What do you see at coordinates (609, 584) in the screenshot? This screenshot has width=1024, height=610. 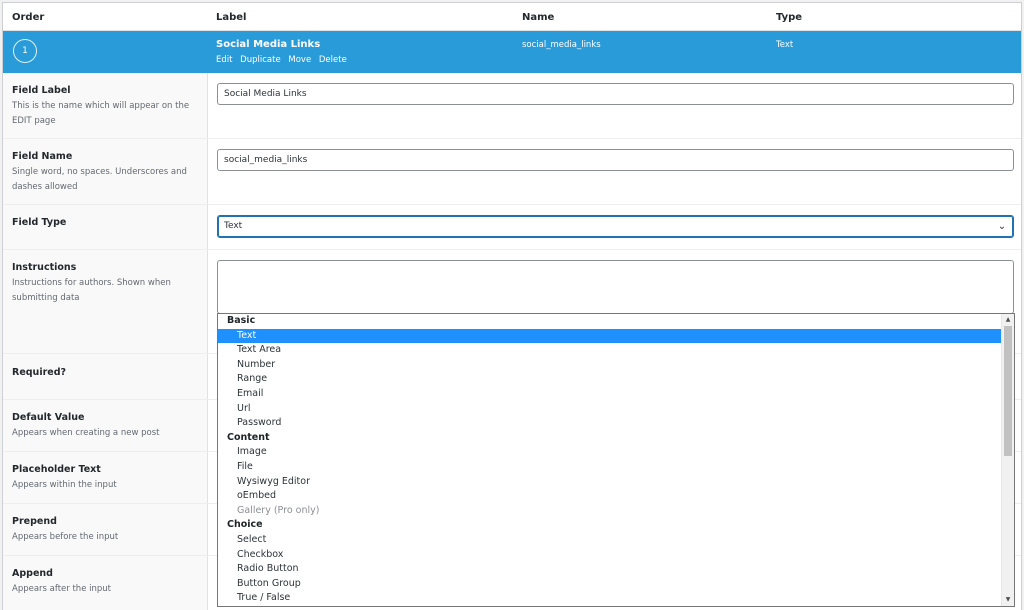 I see `dropdown-option: Button Group` at bounding box center [609, 584].